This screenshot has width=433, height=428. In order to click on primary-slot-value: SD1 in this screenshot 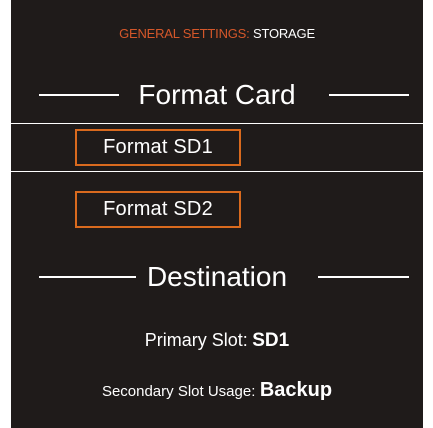, I will do `click(271, 340)`.